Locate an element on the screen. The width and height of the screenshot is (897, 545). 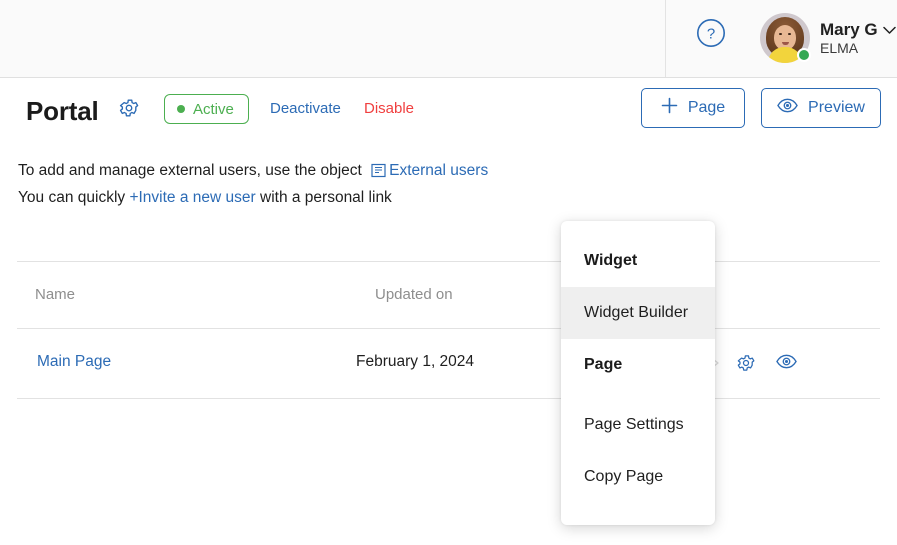
help-icon: ? is located at coordinates (711, 33).